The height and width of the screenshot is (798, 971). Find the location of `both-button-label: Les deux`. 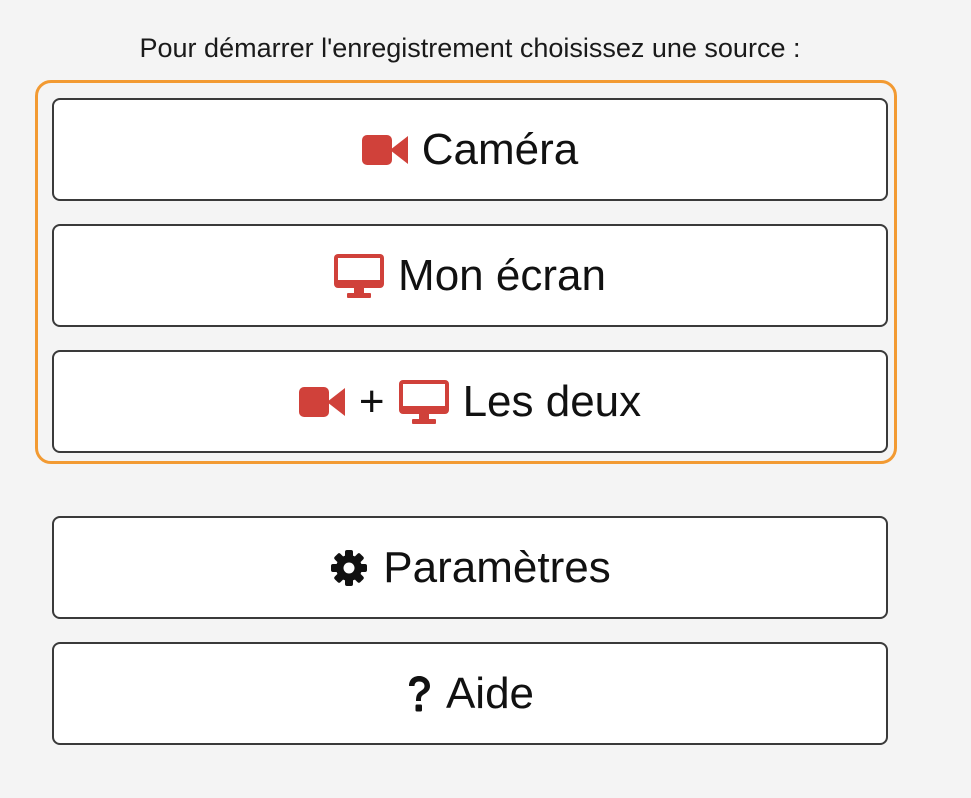

both-button-label: Les deux is located at coordinates (552, 401).